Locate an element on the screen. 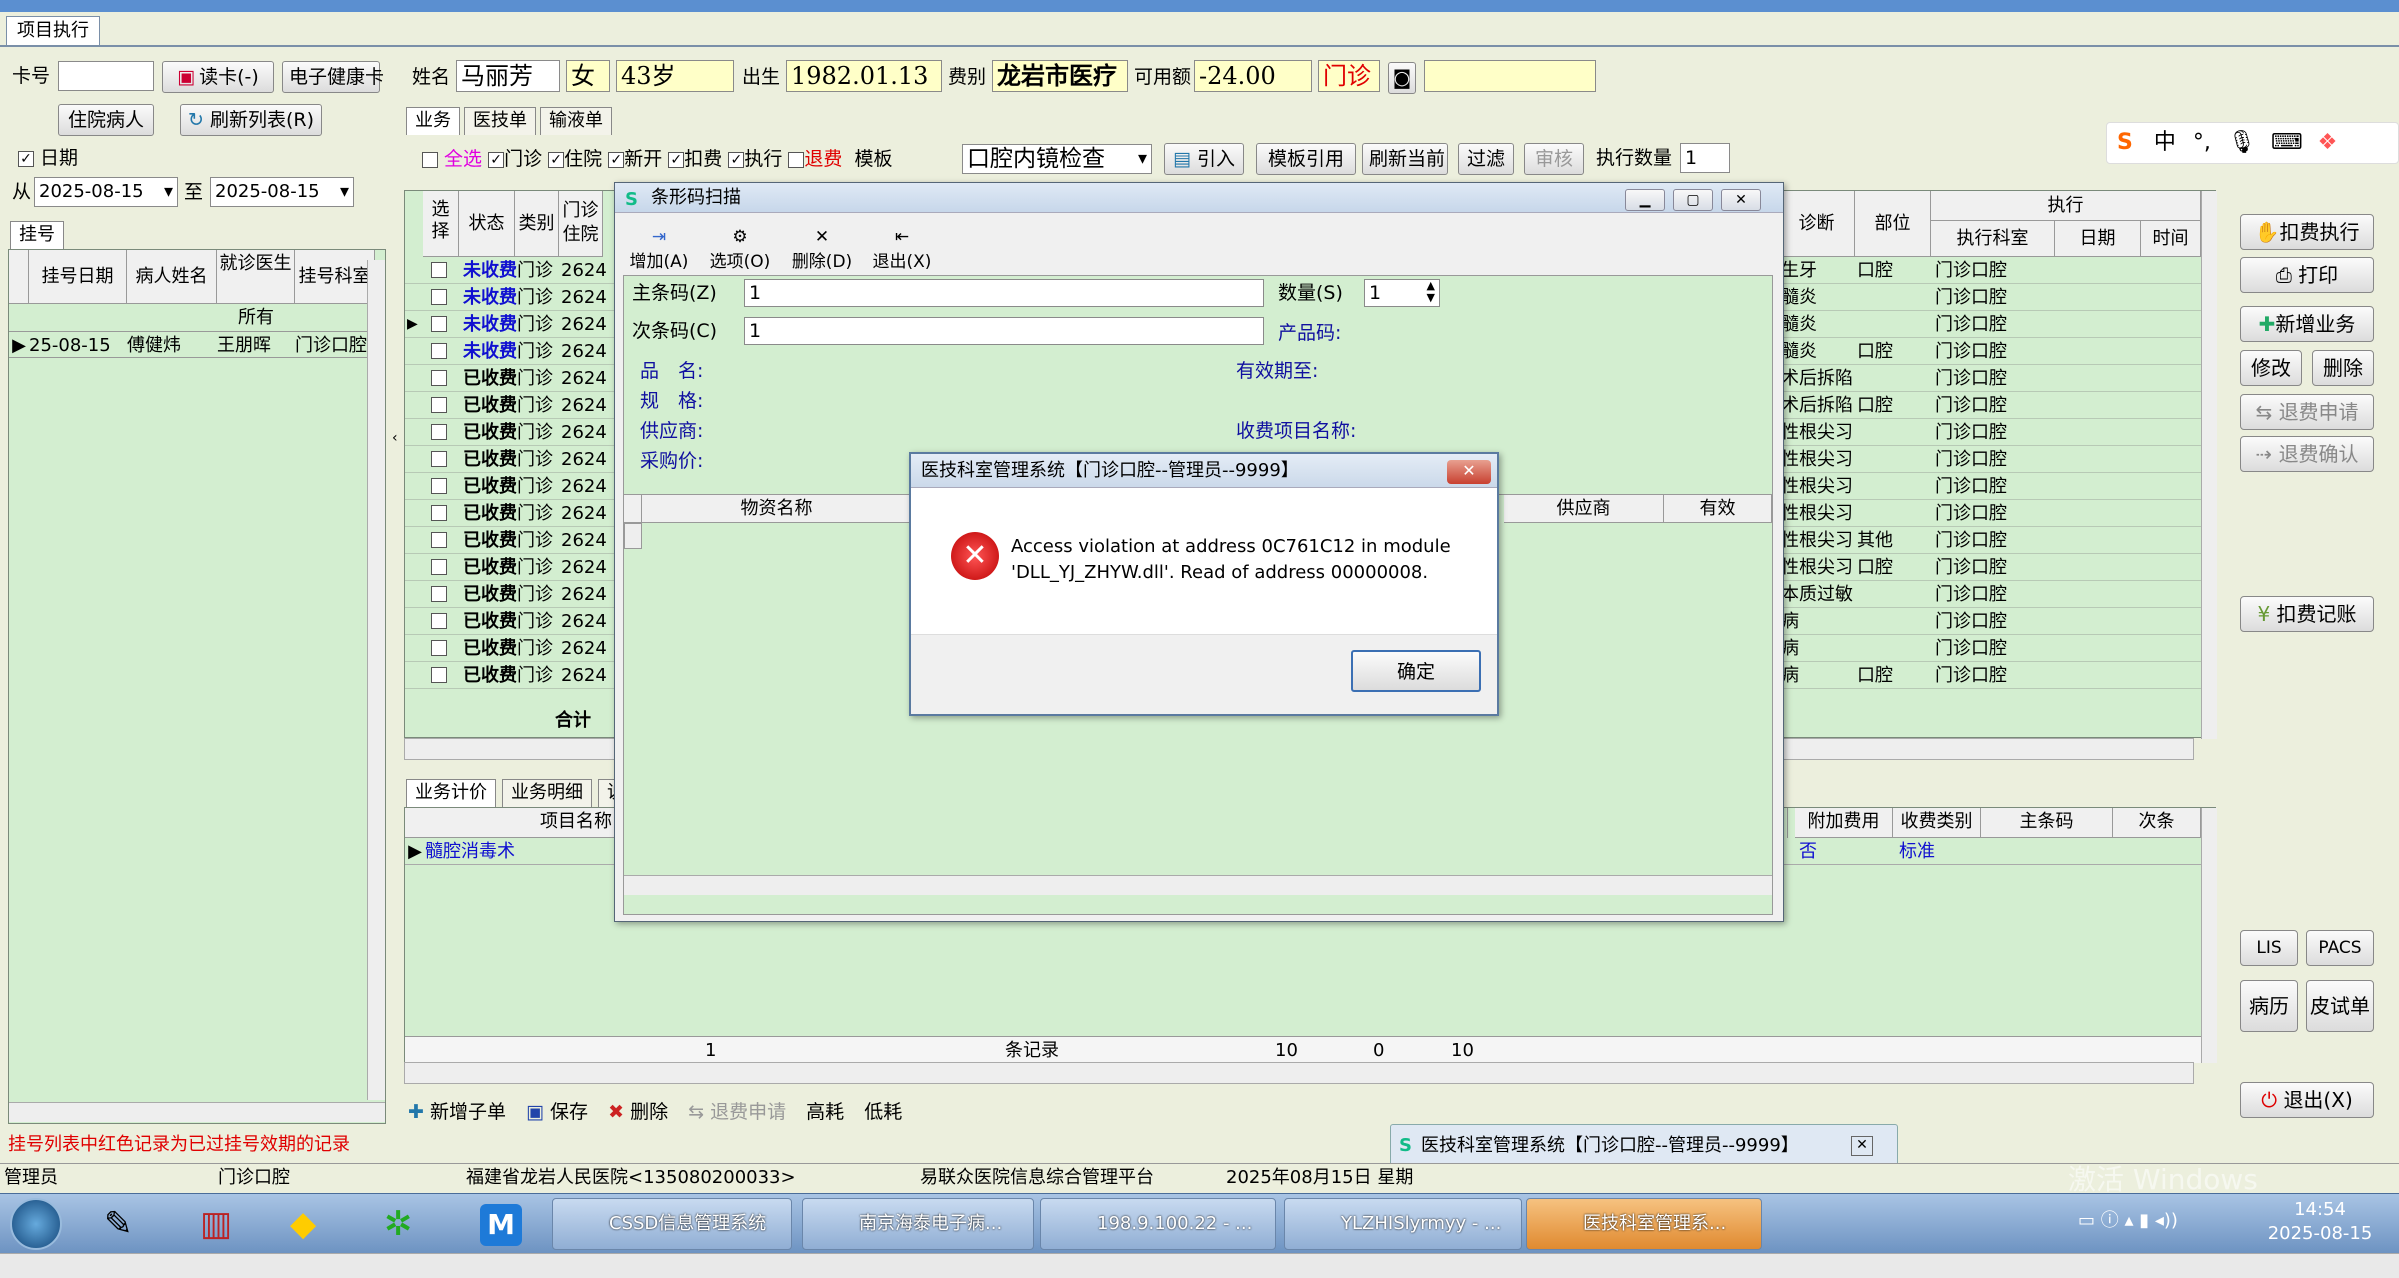 The image size is (2399, 1278). refund-apply-button: ⇆ 退费申请 is located at coordinates (737, 1112).